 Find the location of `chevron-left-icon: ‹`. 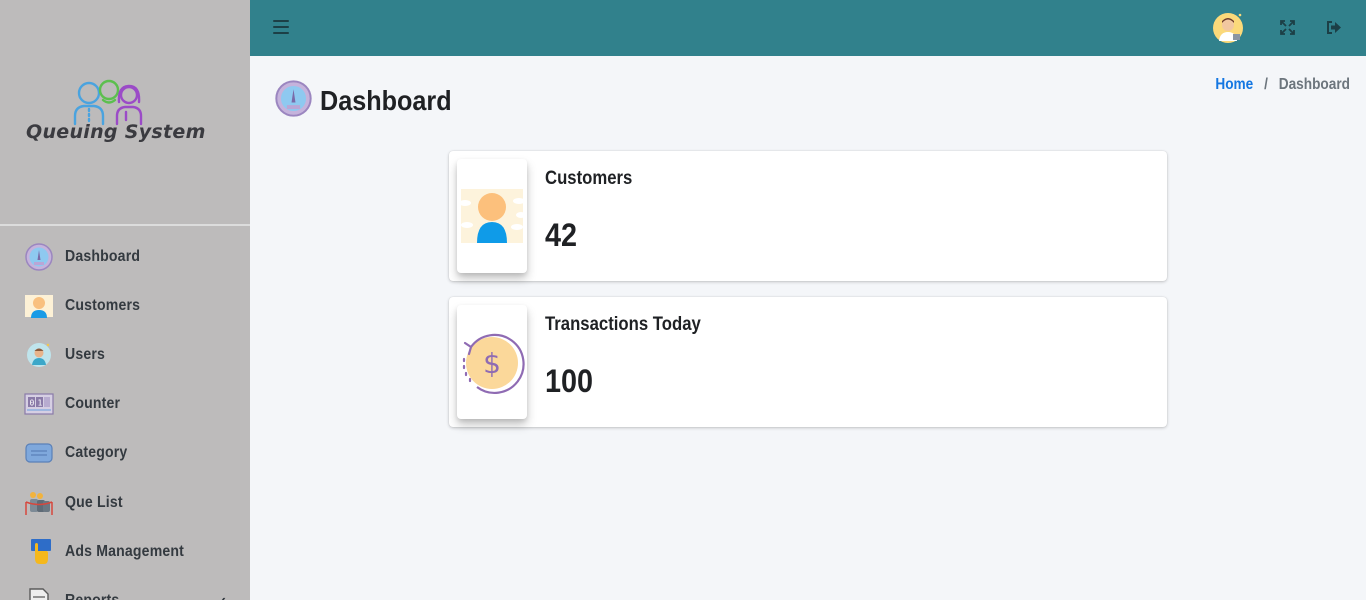

chevron-left-icon: ‹ is located at coordinates (223, 596).